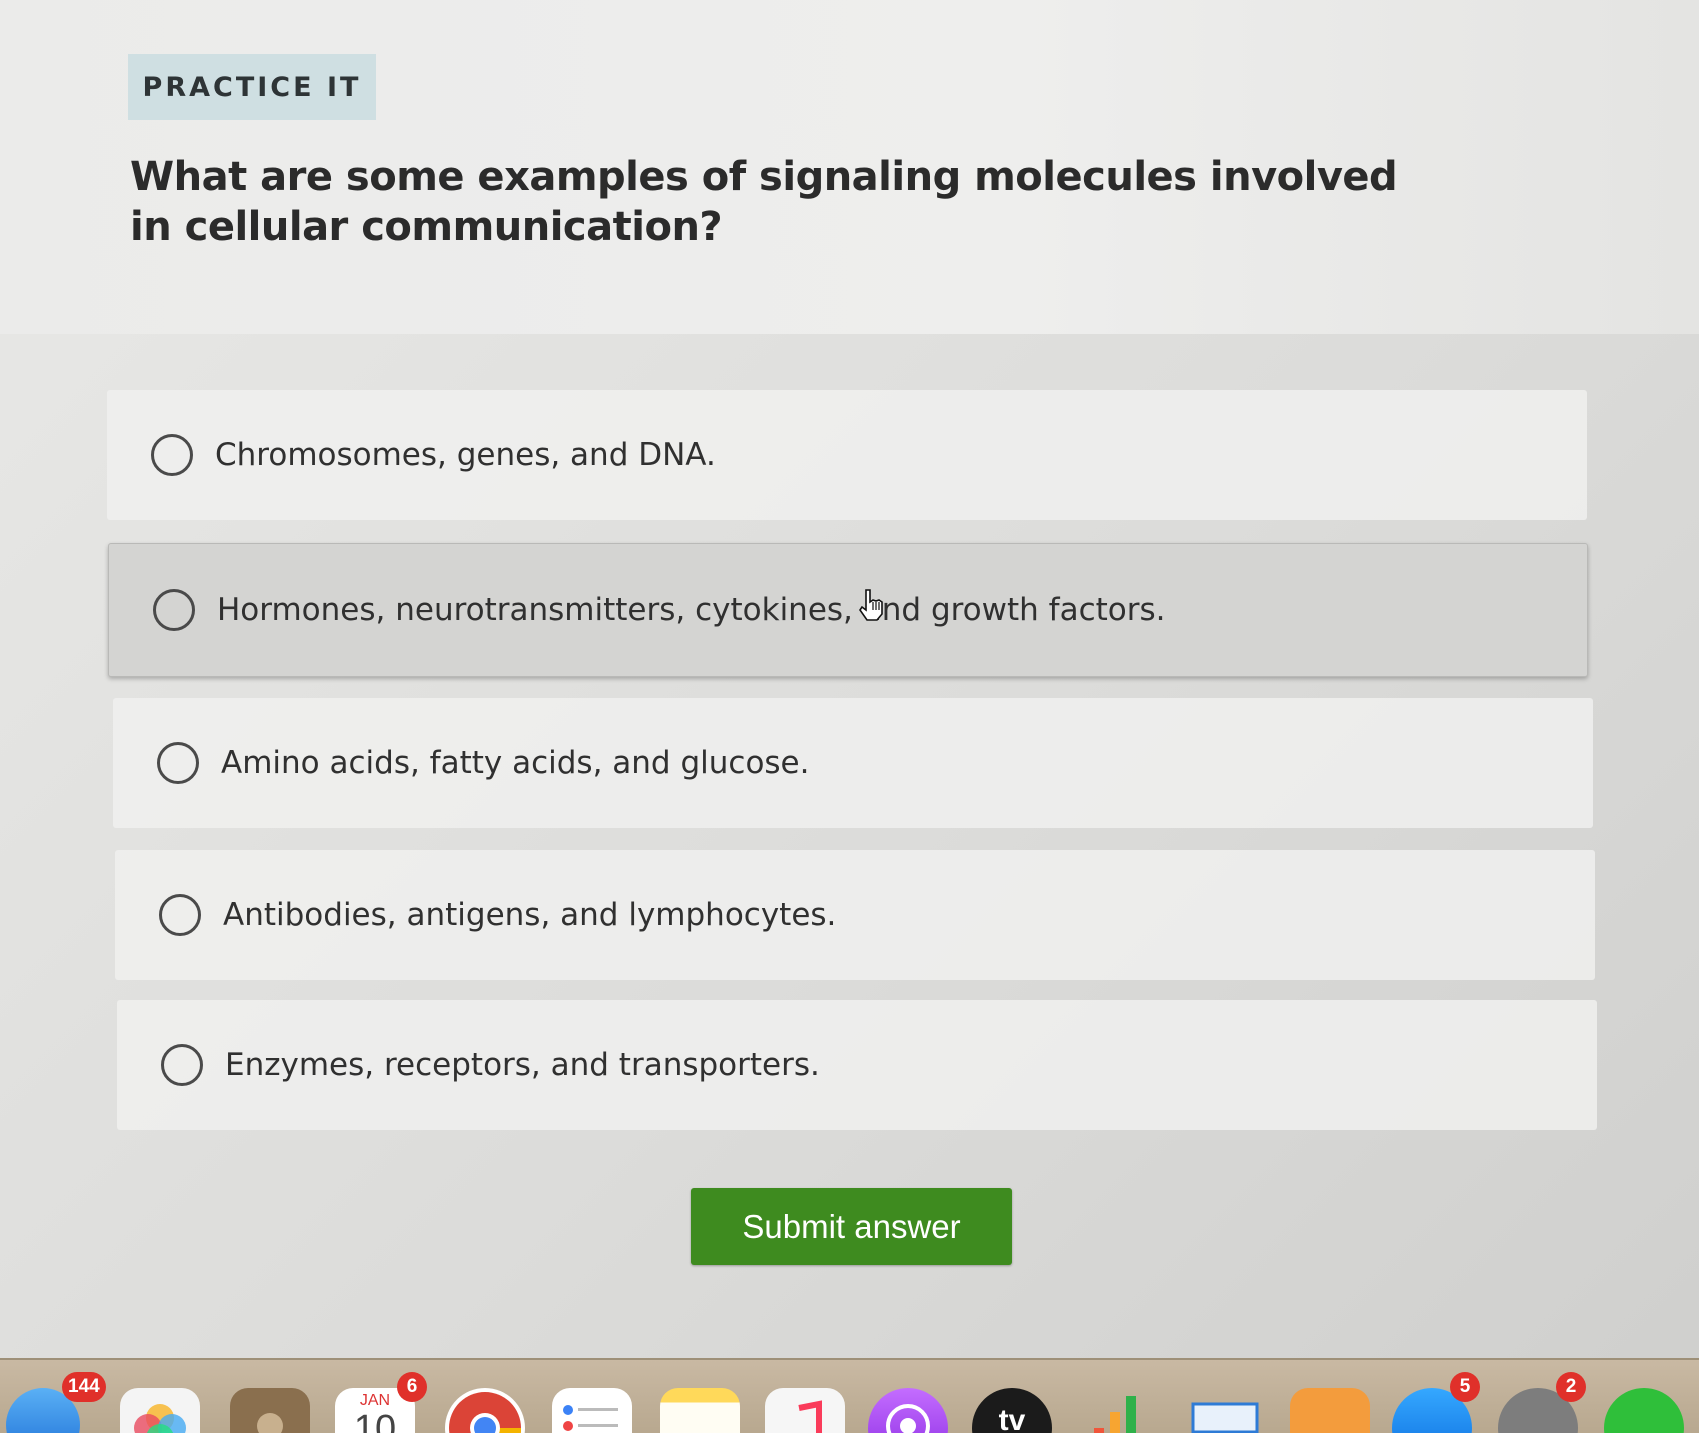 The height and width of the screenshot is (1433, 1699). Describe the element at coordinates (1225, 1417) in the screenshot. I see `presentation-podium-icon` at that location.